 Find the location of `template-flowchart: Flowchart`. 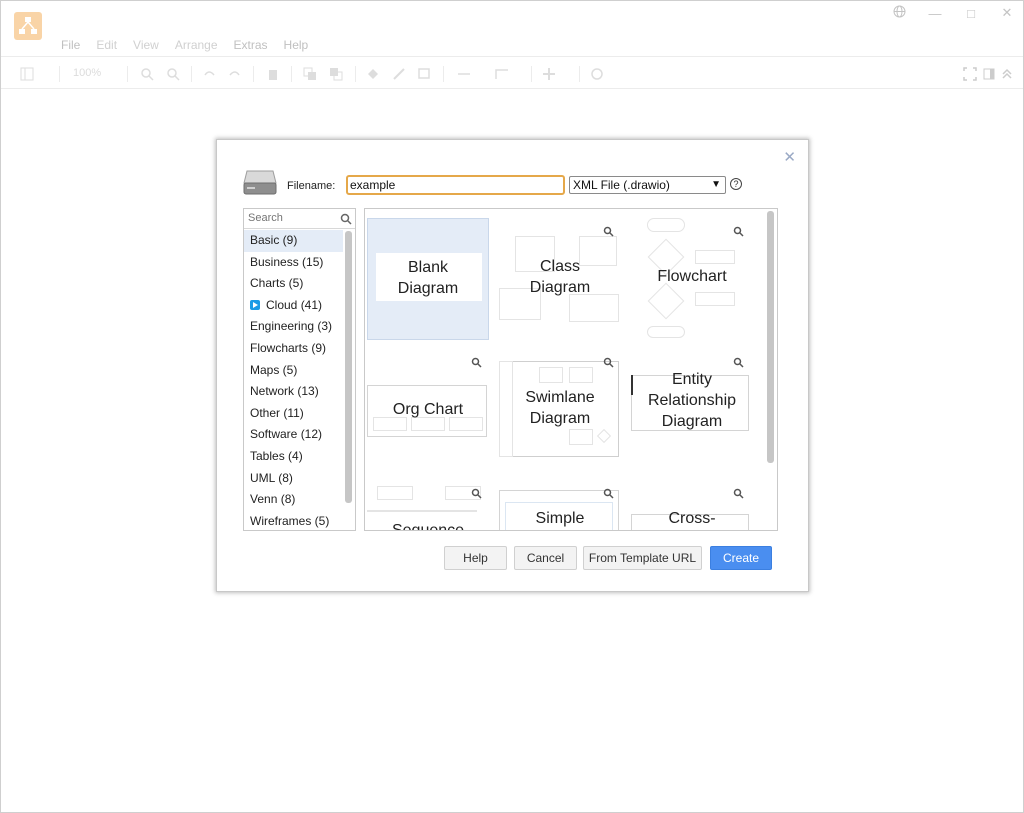

template-flowchart: Flowchart is located at coordinates (692, 279).